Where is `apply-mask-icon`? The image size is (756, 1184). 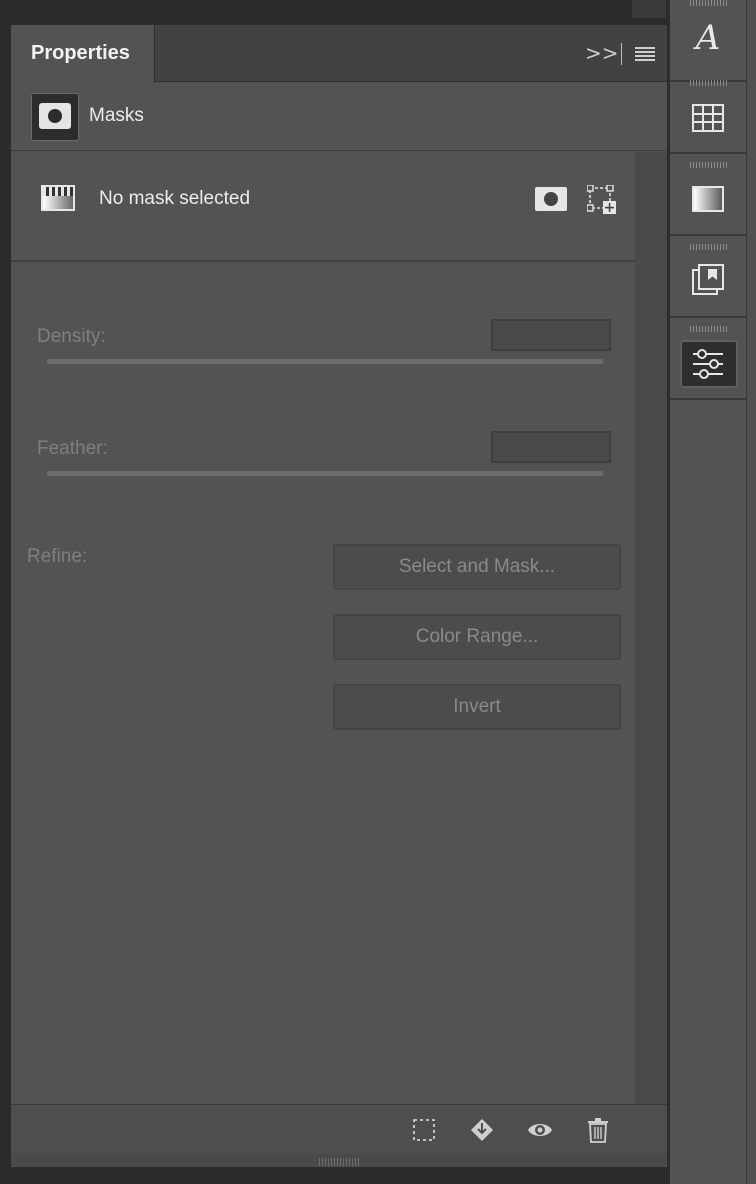
apply-mask-icon is located at coordinates (482, 1130).